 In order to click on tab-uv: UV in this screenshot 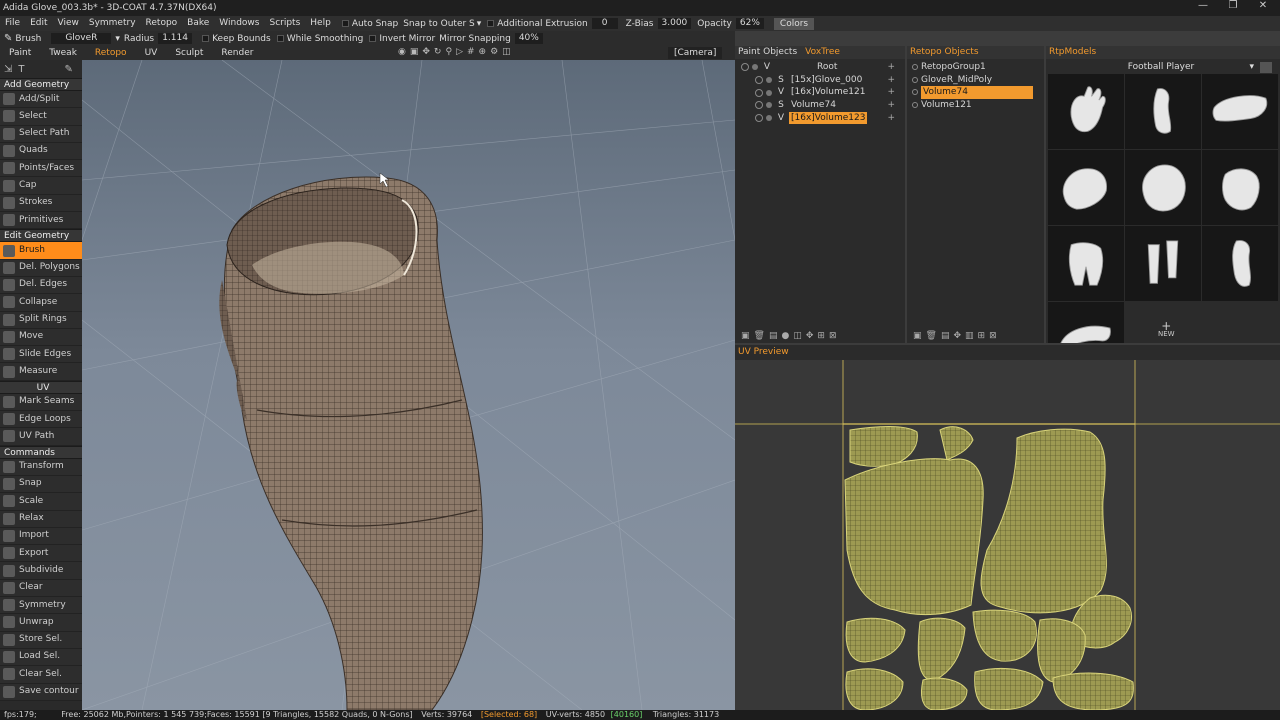, I will do `click(151, 53)`.